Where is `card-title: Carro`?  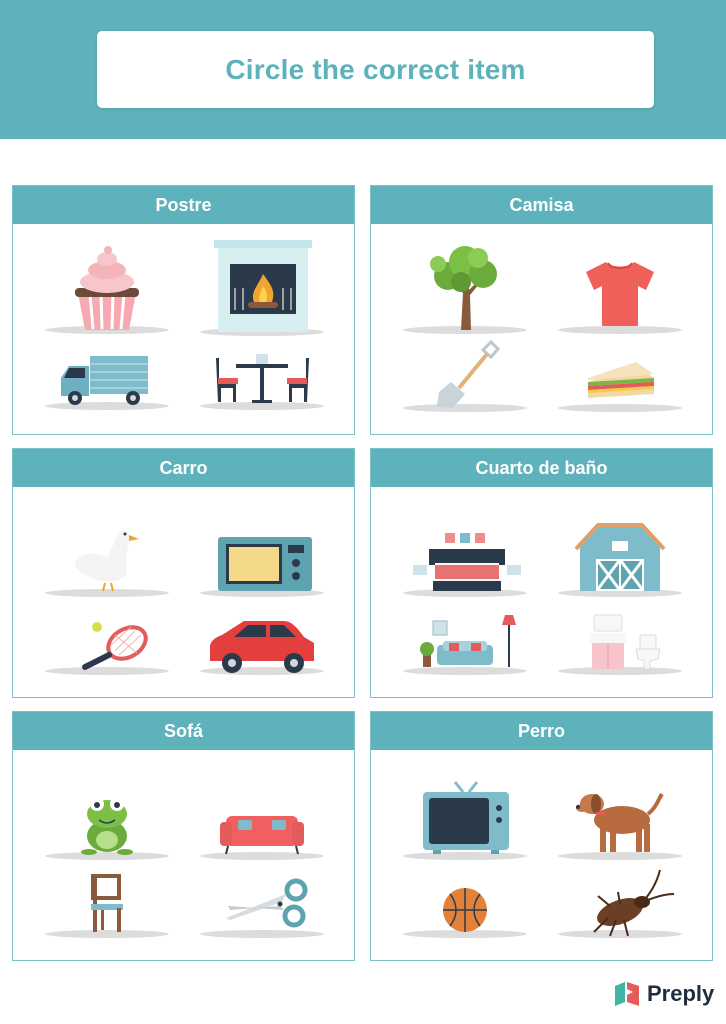 card-title: Carro is located at coordinates (183, 467).